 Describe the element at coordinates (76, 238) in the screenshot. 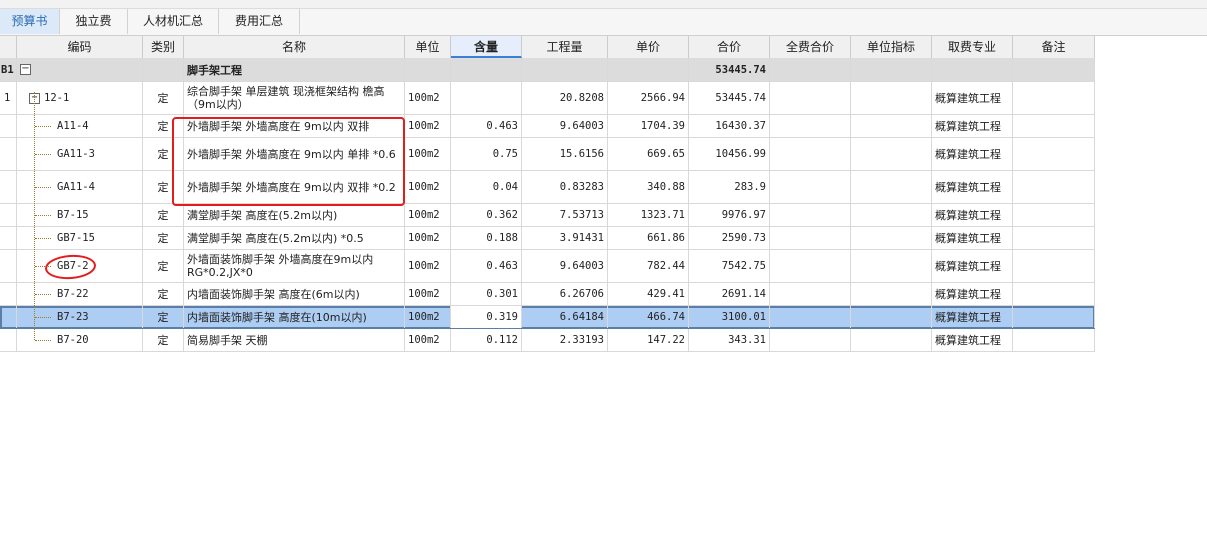

I see `row-code-text: GB7-15` at that location.